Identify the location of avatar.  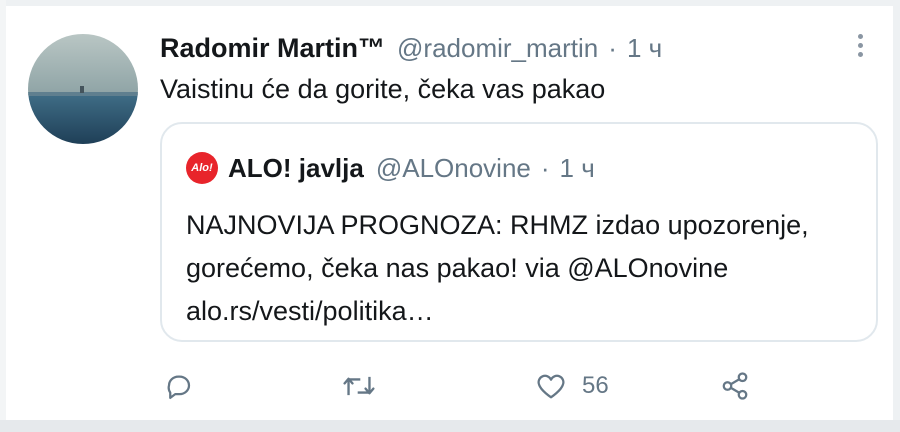
(83, 89).